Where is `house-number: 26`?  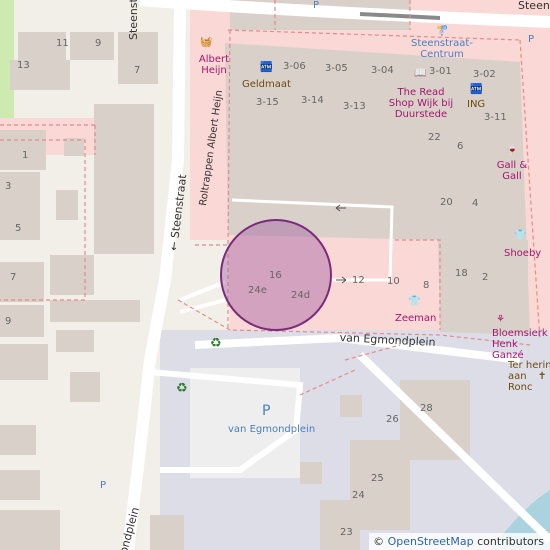 house-number: 26 is located at coordinates (392, 419).